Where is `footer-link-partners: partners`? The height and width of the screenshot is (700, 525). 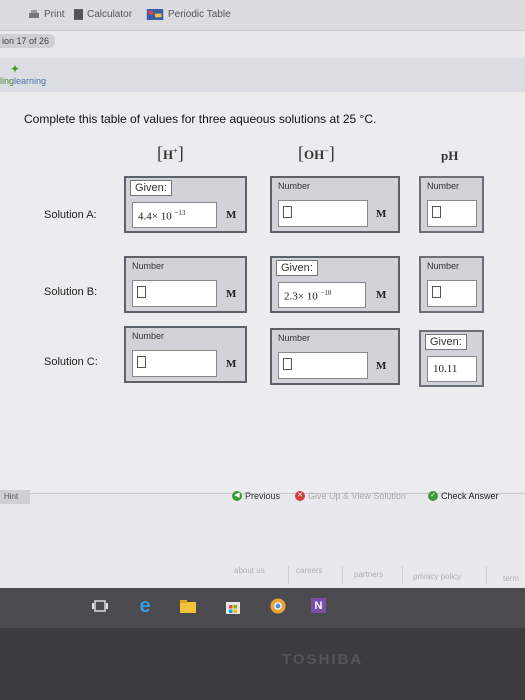
footer-link-partners: partners is located at coordinates (368, 574).